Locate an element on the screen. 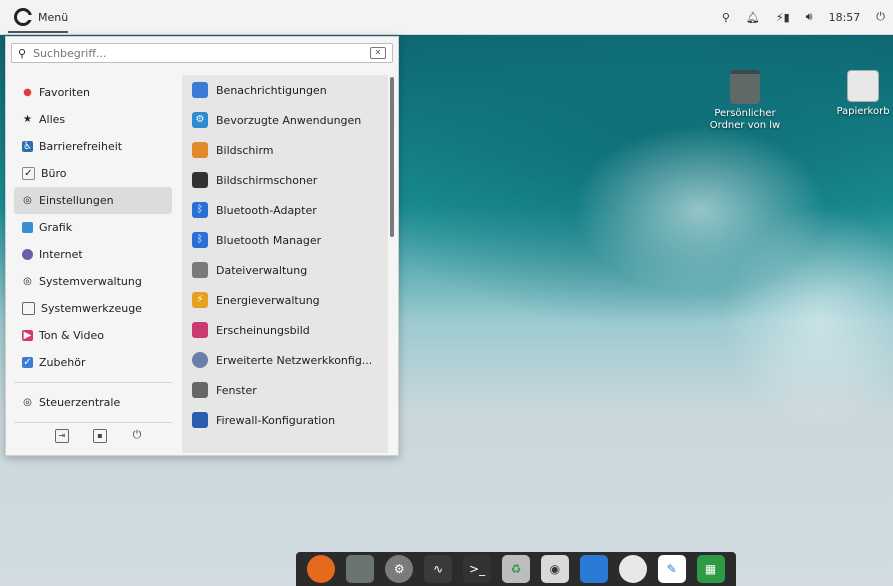 This screenshot has width=893, height=586. text-editor-icon: ✎ is located at coordinates (671, 569).